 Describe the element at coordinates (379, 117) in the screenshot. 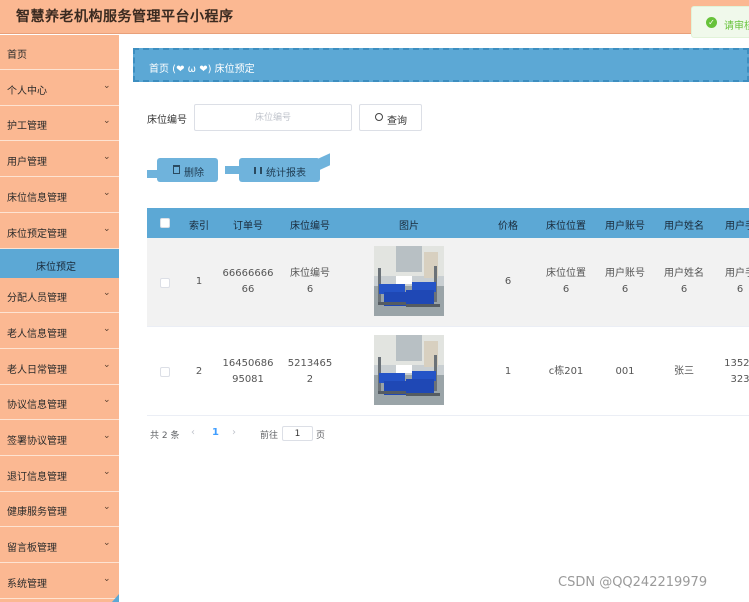

I see `search-icon` at that location.